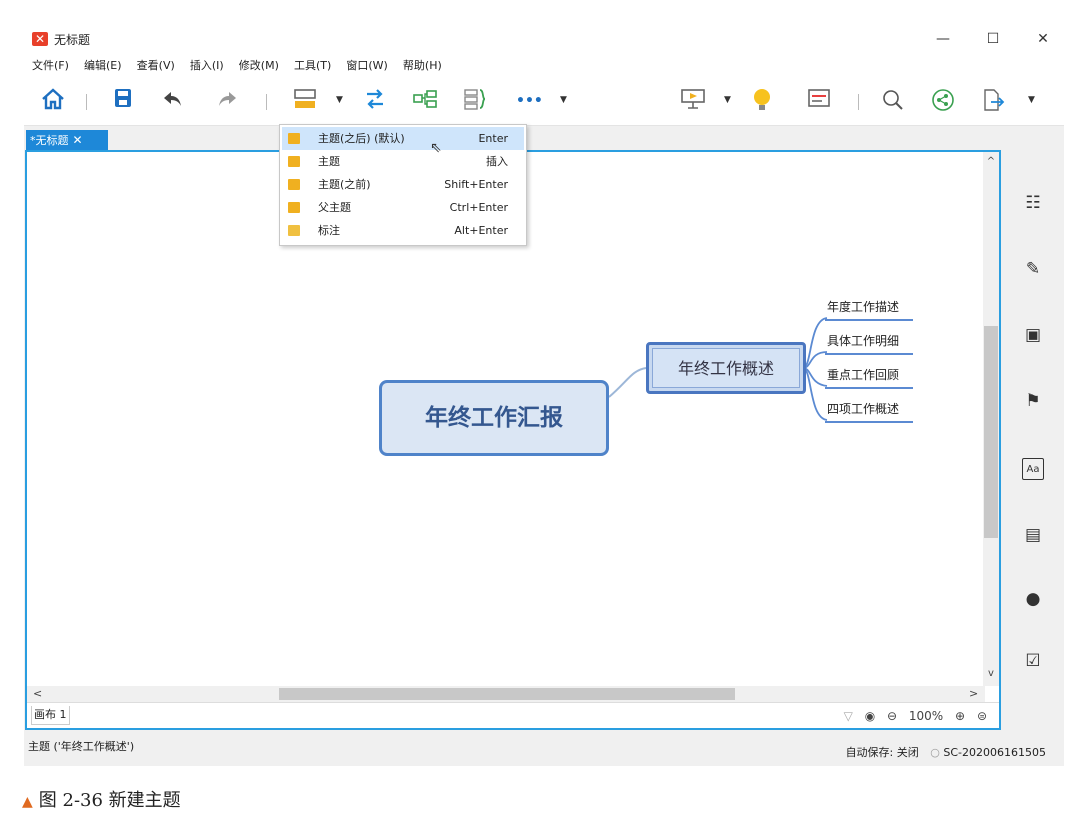  I want to click on main-topic: 年终工作概述, so click(726, 368).